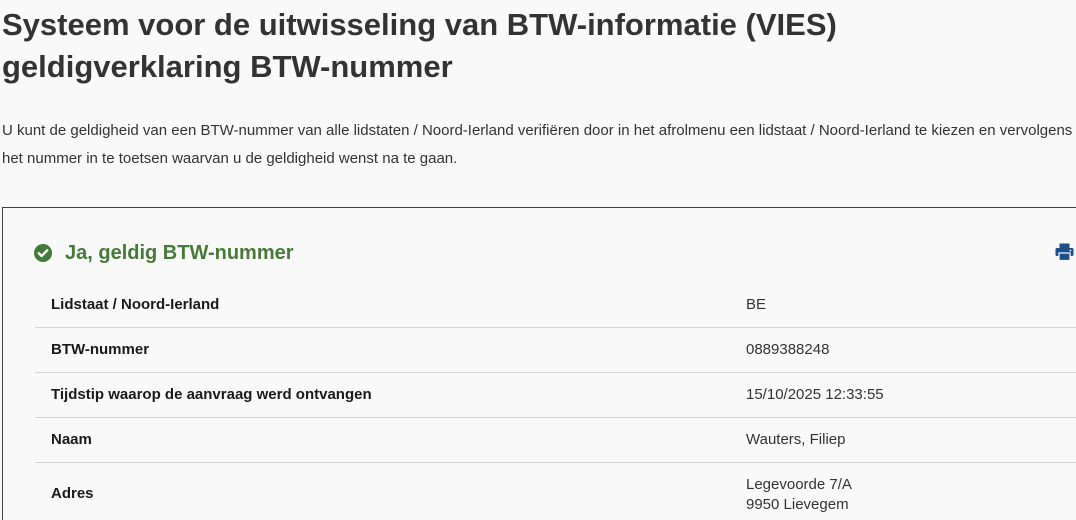  What do you see at coordinates (71, 439) in the screenshot?
I see `row-label: Naam` at bounding box center [71, 439].